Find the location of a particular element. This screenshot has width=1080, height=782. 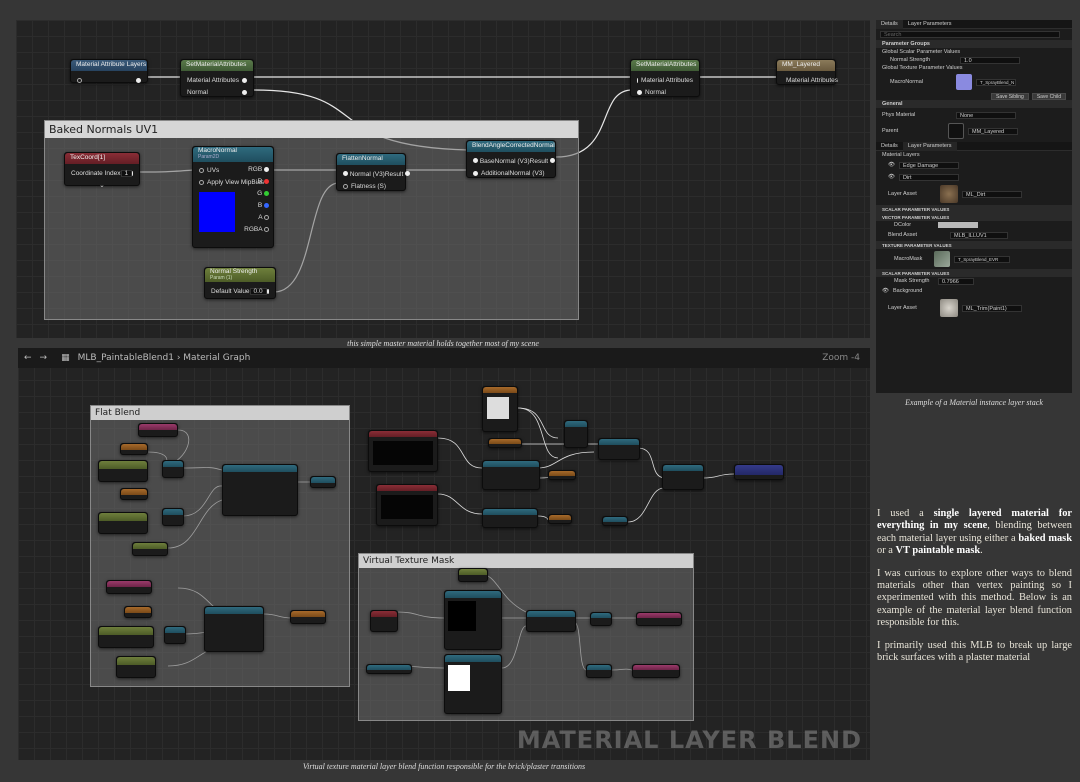

section-header: VECTOR PARAMETER VALUES is located at coordinates (974, 217).